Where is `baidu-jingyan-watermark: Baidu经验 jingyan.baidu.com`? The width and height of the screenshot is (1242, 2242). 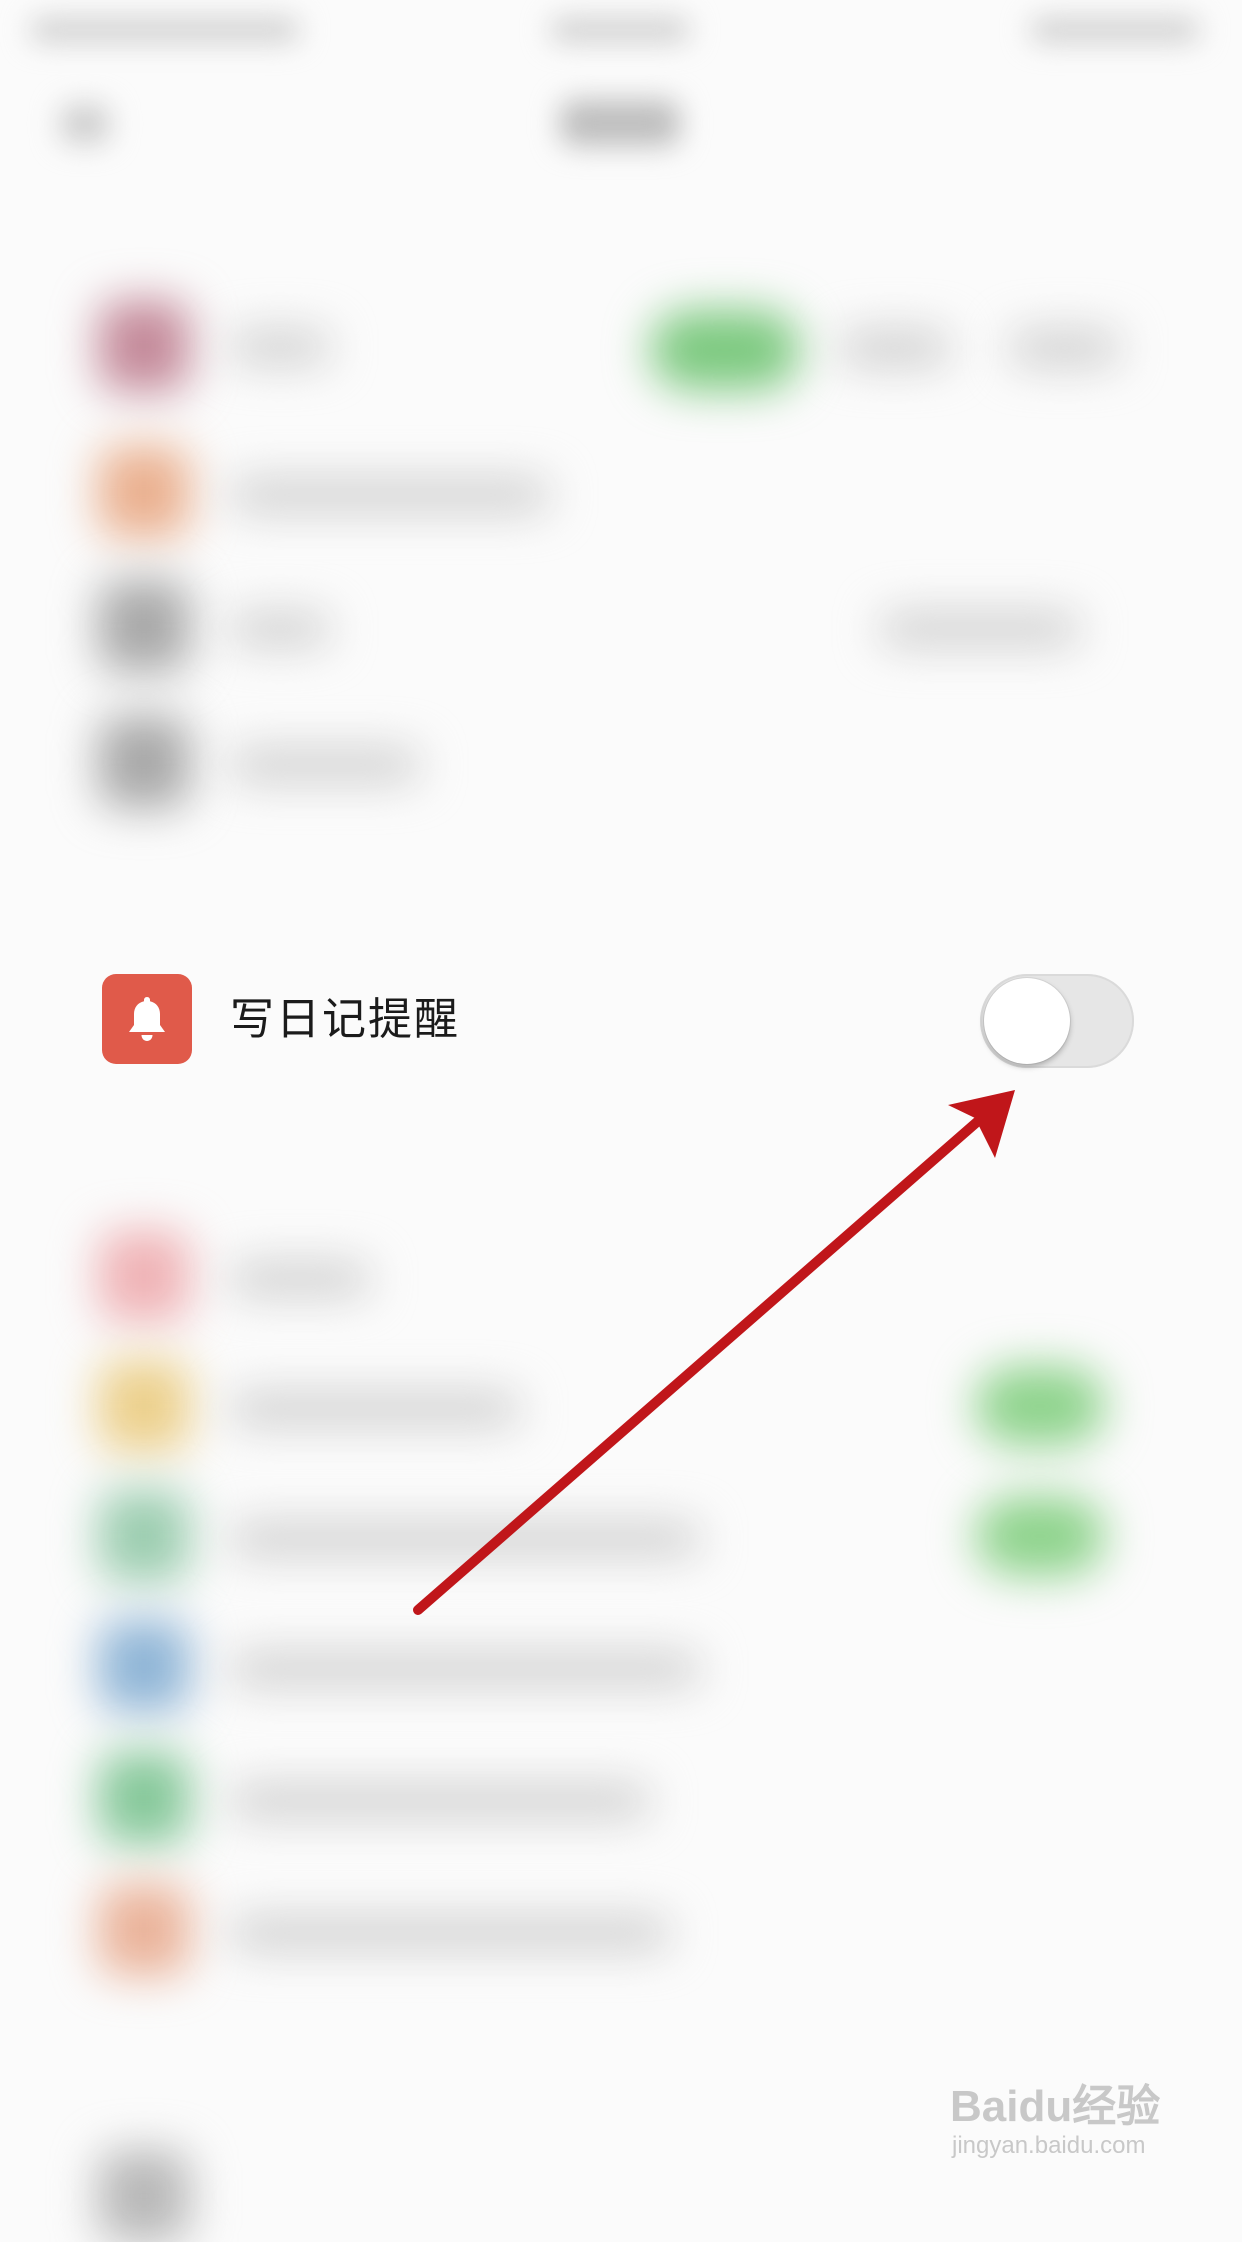
baidu-jingyan-watermark: Baidu经验 jingyan.baidu.com is located at coordinates (1070, 2130).